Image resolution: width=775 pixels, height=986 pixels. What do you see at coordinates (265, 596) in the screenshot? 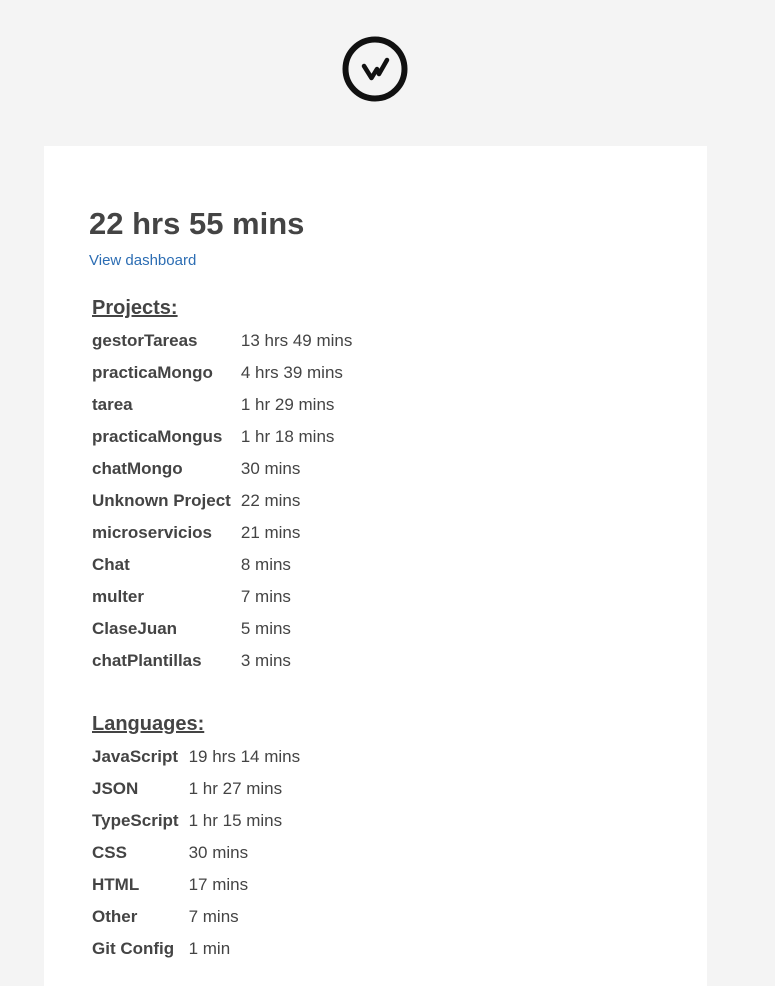
I see `project-time: 7 mins` at bounding box center [265, 596].